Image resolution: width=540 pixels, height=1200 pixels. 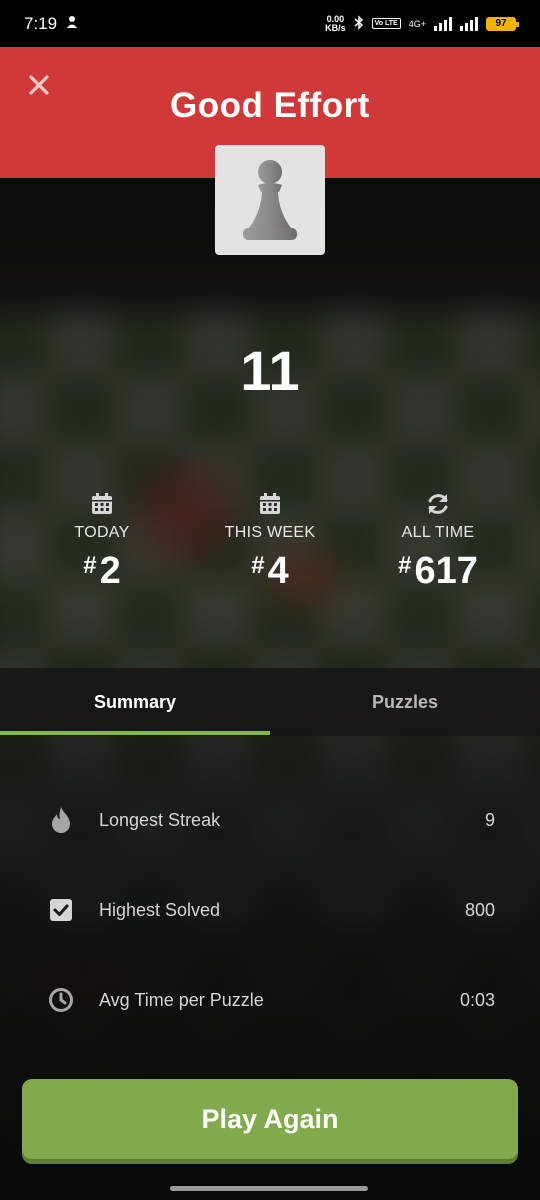 I want to click on network-type: 4G+, so click(x=417, y=23).